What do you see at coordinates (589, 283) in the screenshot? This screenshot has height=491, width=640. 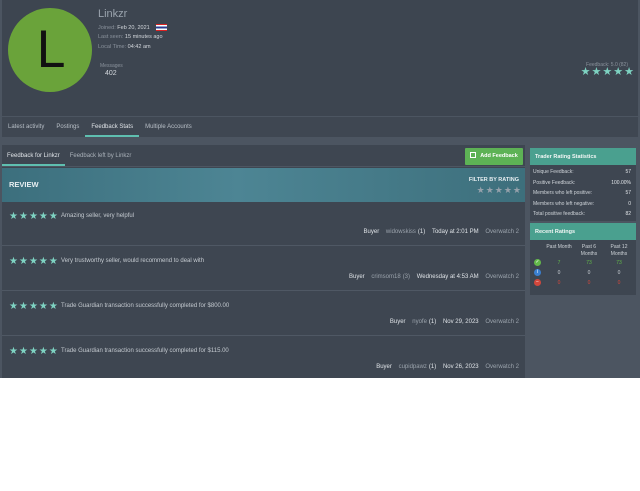 I see `negative-past-6-months: 0` at bounding box center [589, 283].